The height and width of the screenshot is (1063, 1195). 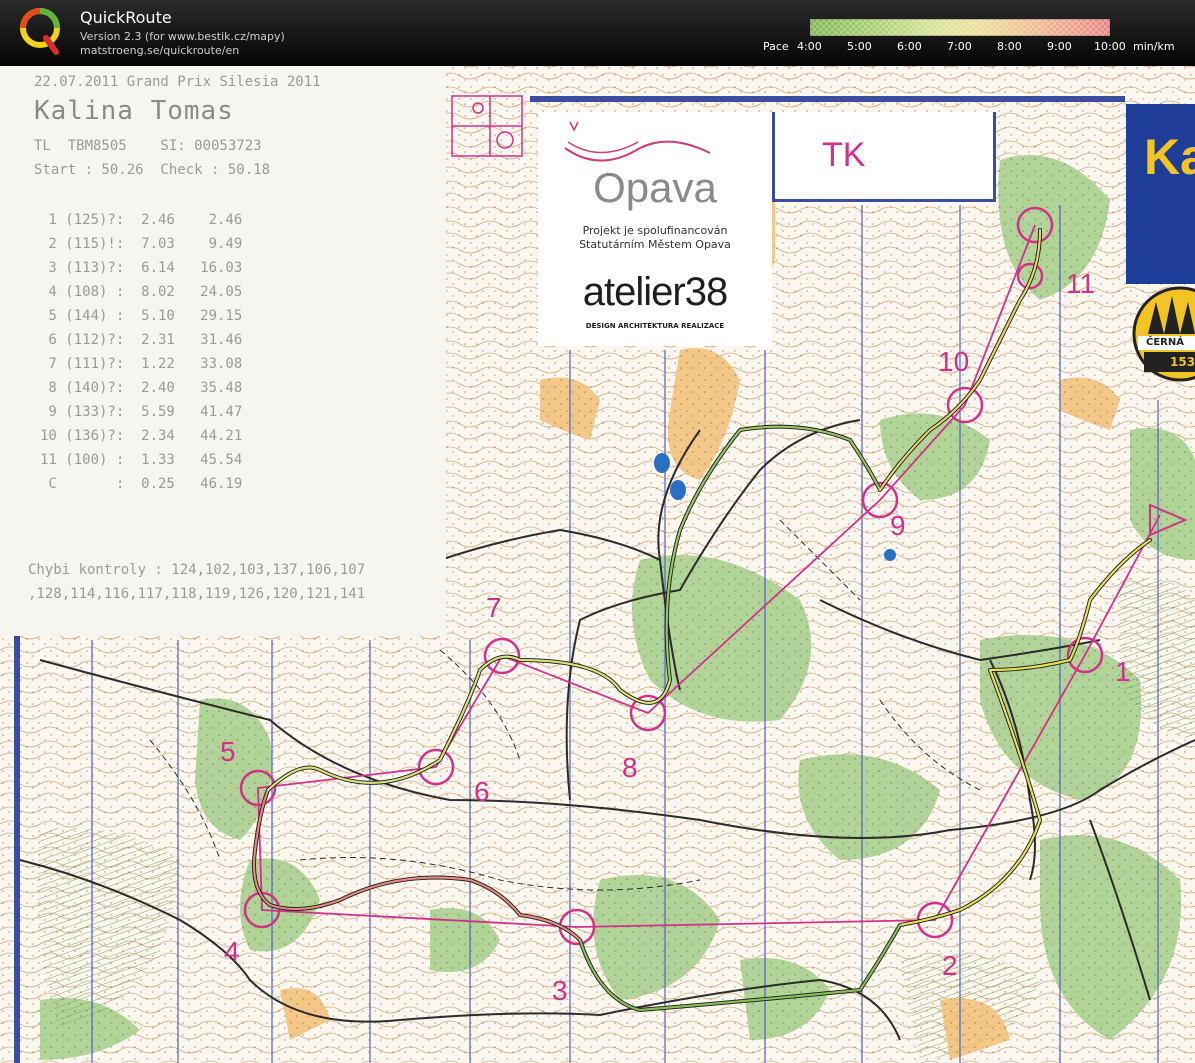 I want to click on sponsor-seal-icon, so click(x=1163, y=334).